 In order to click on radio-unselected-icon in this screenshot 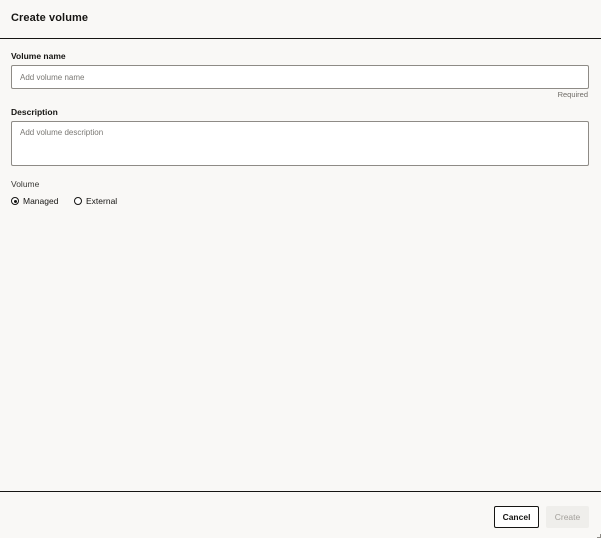, I will do `click(78, 201)`.